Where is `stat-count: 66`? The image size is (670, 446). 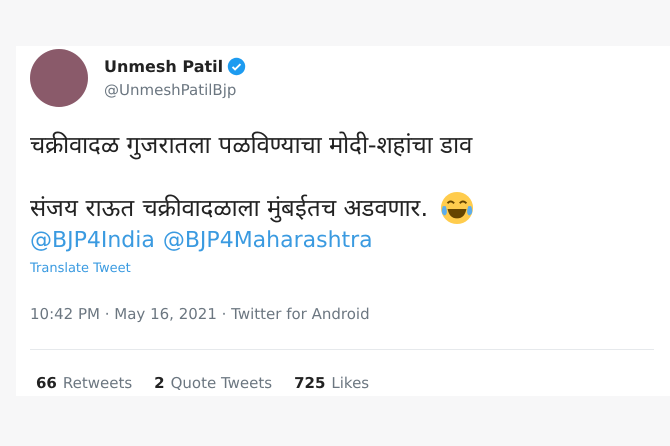
stat-count: 66 is located at coordinates (46, 383).